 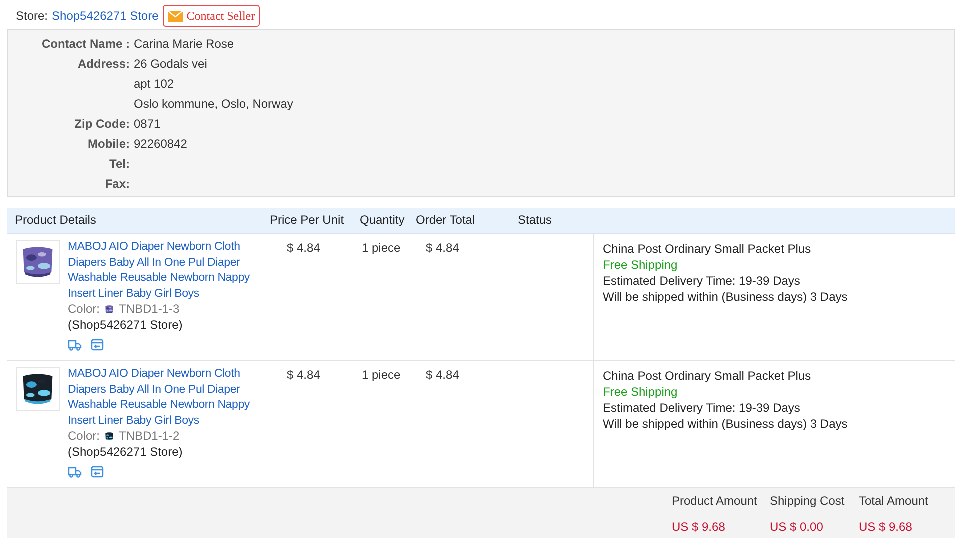 I want to click on total-label: Shipping Cost, so click(x=808, y=501).